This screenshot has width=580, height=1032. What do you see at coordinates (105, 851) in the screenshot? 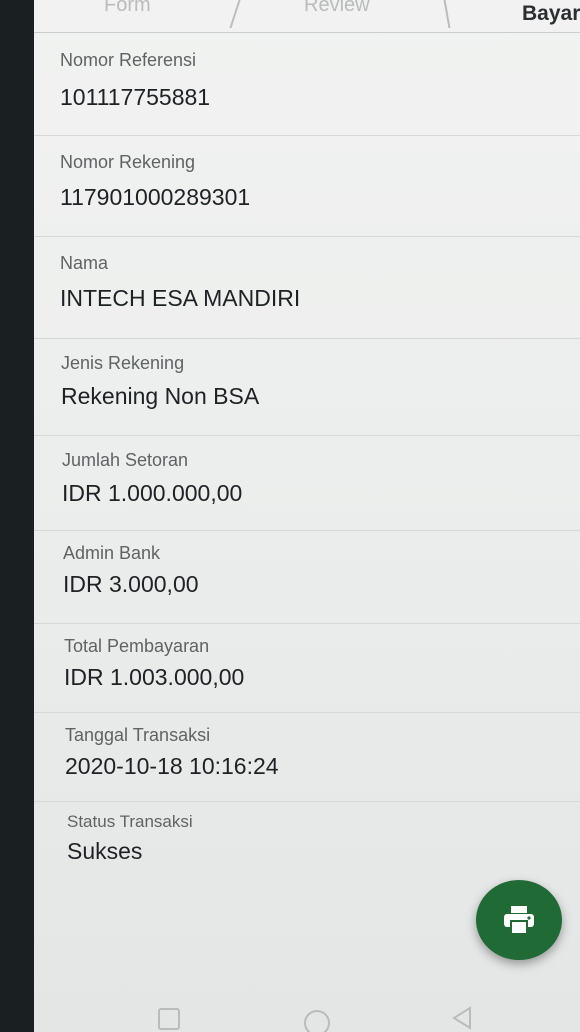
I see `status-value: Sukses` at bounding box center [105, 851].